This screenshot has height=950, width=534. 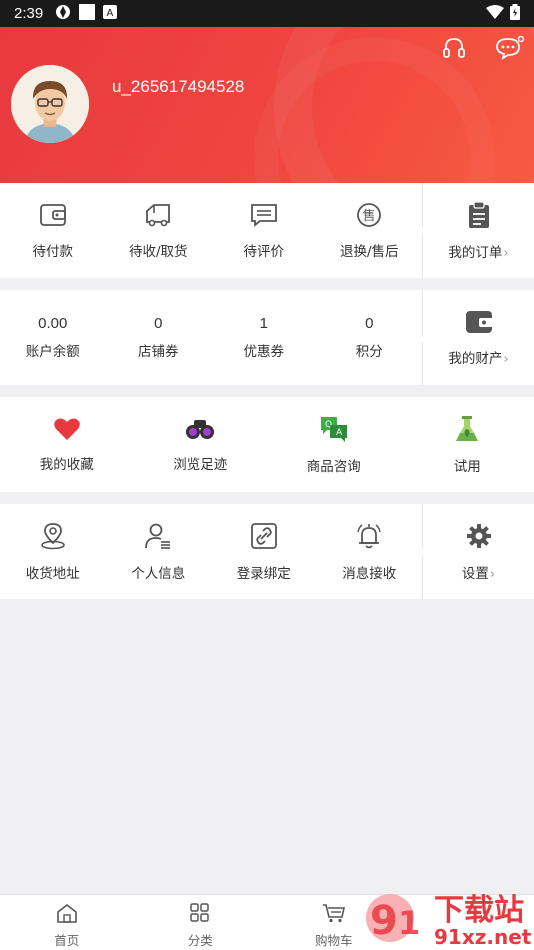 I want to click on asset-label: 积分, so click(x=369, y=352).